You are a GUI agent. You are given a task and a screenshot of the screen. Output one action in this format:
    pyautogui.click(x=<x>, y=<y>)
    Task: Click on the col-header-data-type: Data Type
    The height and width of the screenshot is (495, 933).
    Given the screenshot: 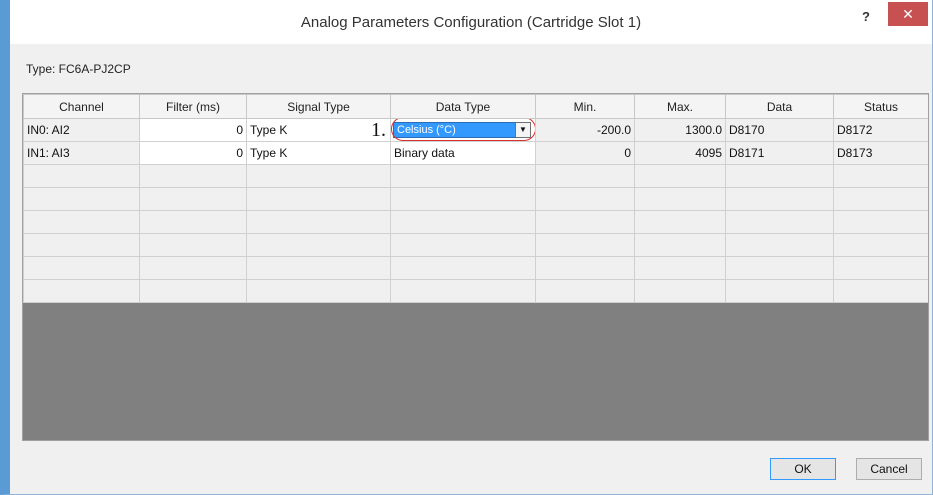 What is the action you would take?
    pyautogui.click(x=463, y=106)
    